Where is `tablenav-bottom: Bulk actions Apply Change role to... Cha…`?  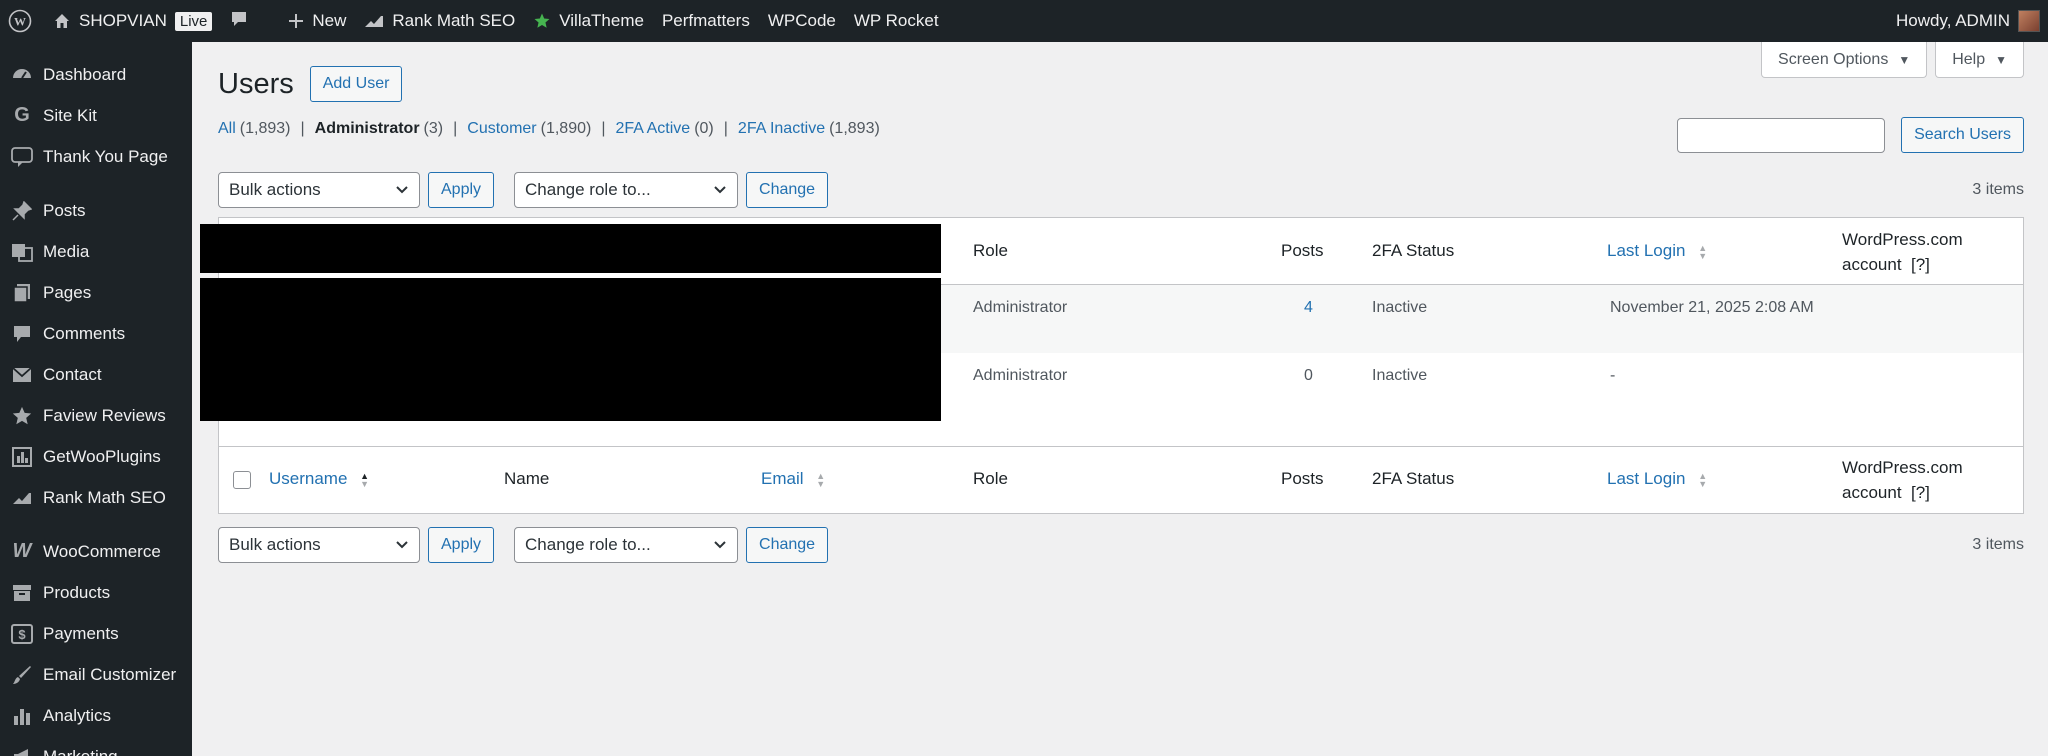 tablenav-bottom: Bulk actions Apply Change role to... Cha… is located at coordinates (1121, 545).